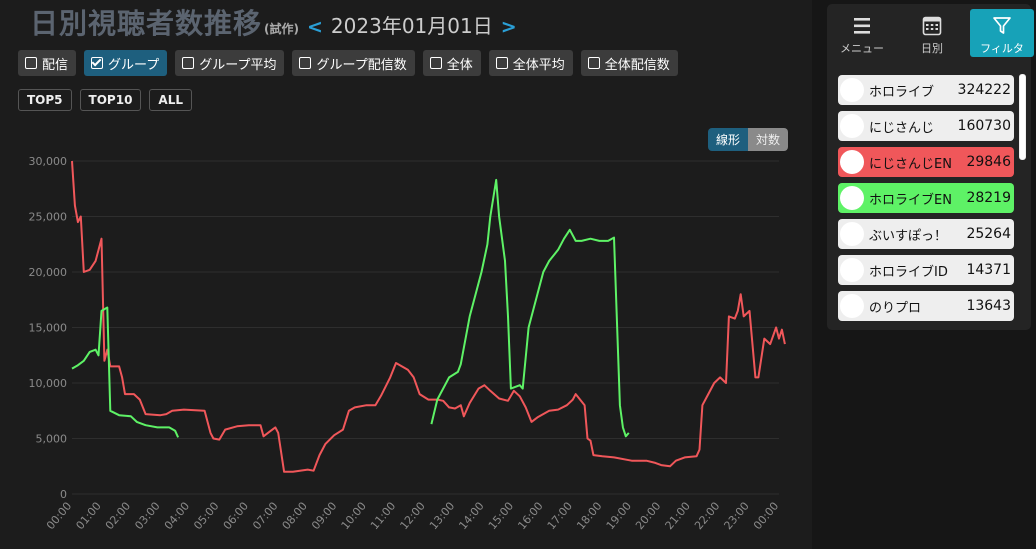  Describe the element at coordinates (471, 516) in the screenshot. I see `x-tick-label: 14:00` at that location.